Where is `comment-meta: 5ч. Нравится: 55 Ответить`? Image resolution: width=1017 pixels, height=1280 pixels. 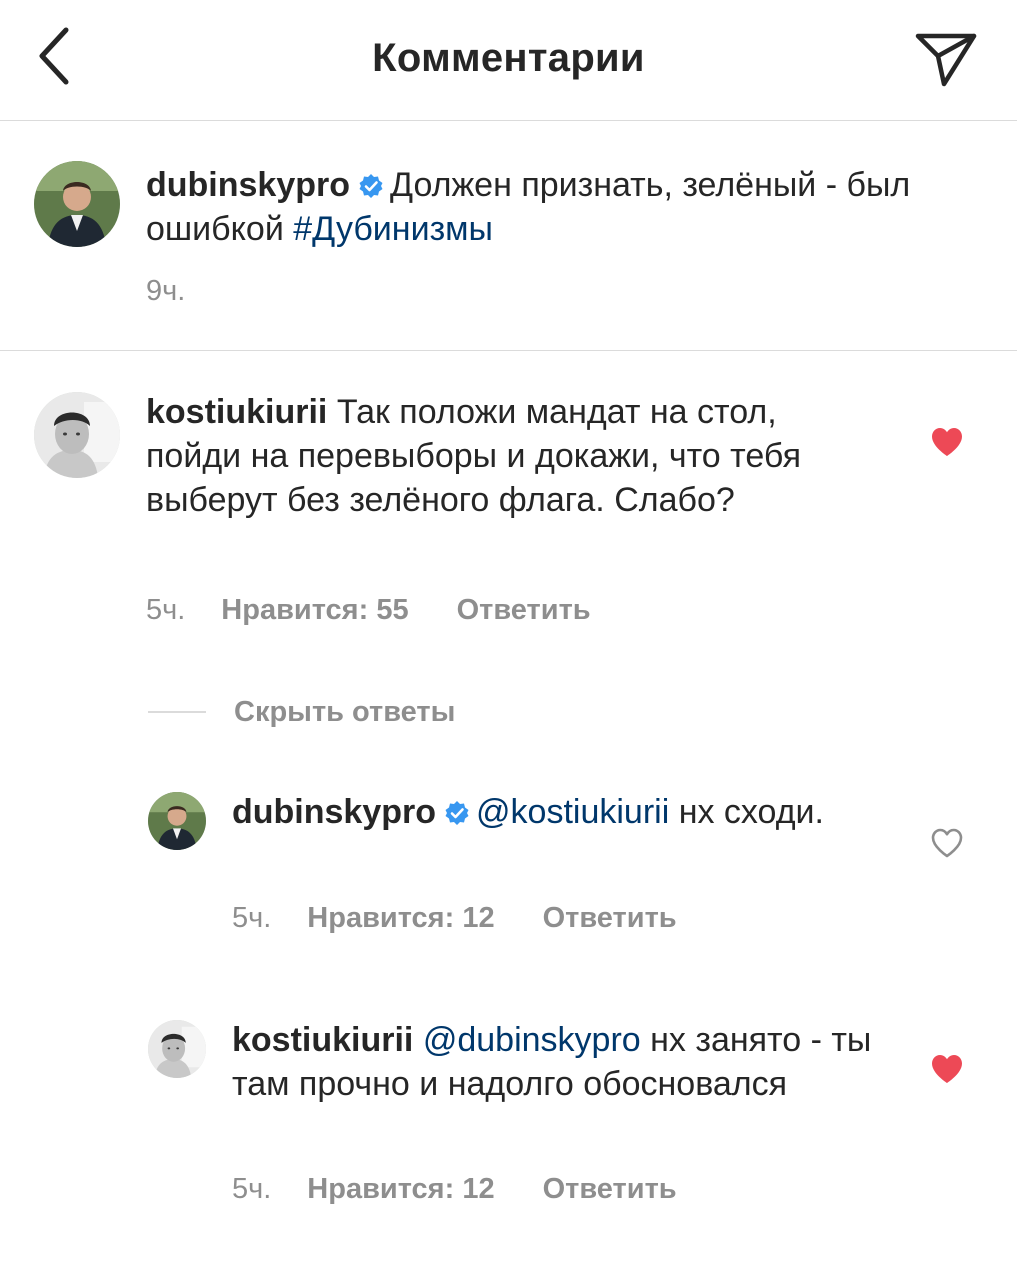
comment-meta: 5ч. Нравится: 55 Ответить is located at coordinates (368, 610).